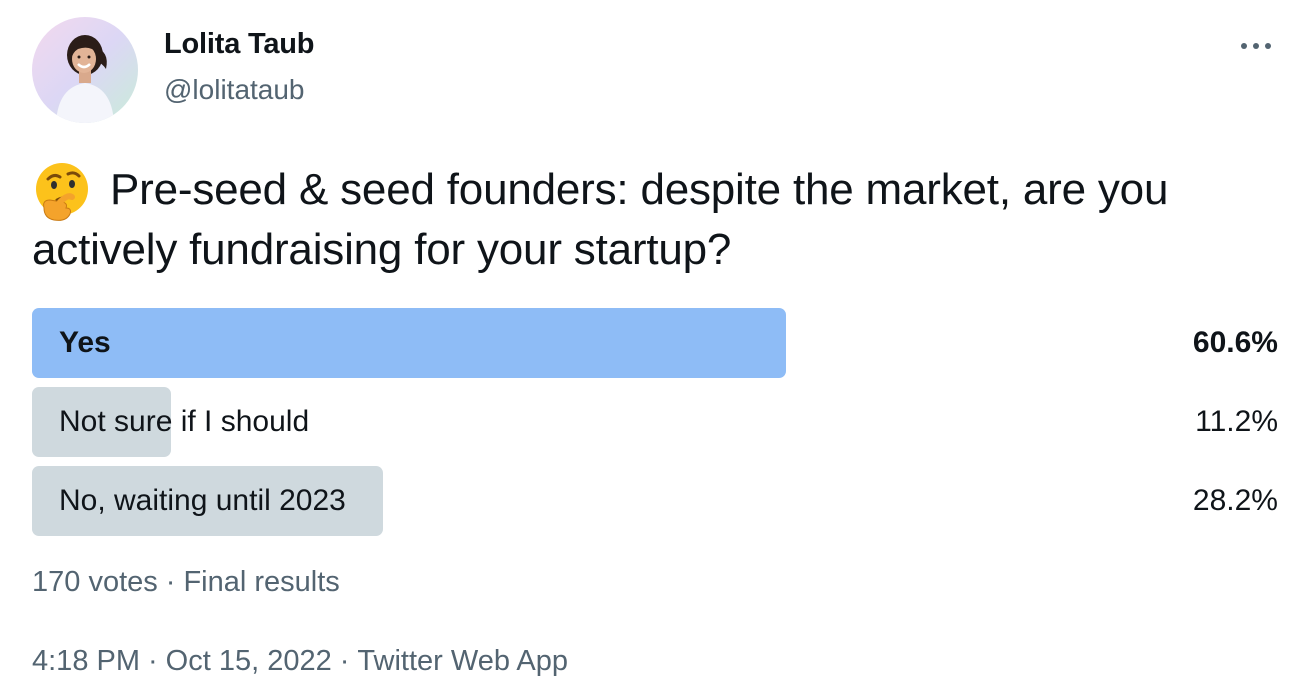 The width and height of the screenshot is (1306, 700). I want to click on poll-option-label: Not sure if I should, so click(184, 421).